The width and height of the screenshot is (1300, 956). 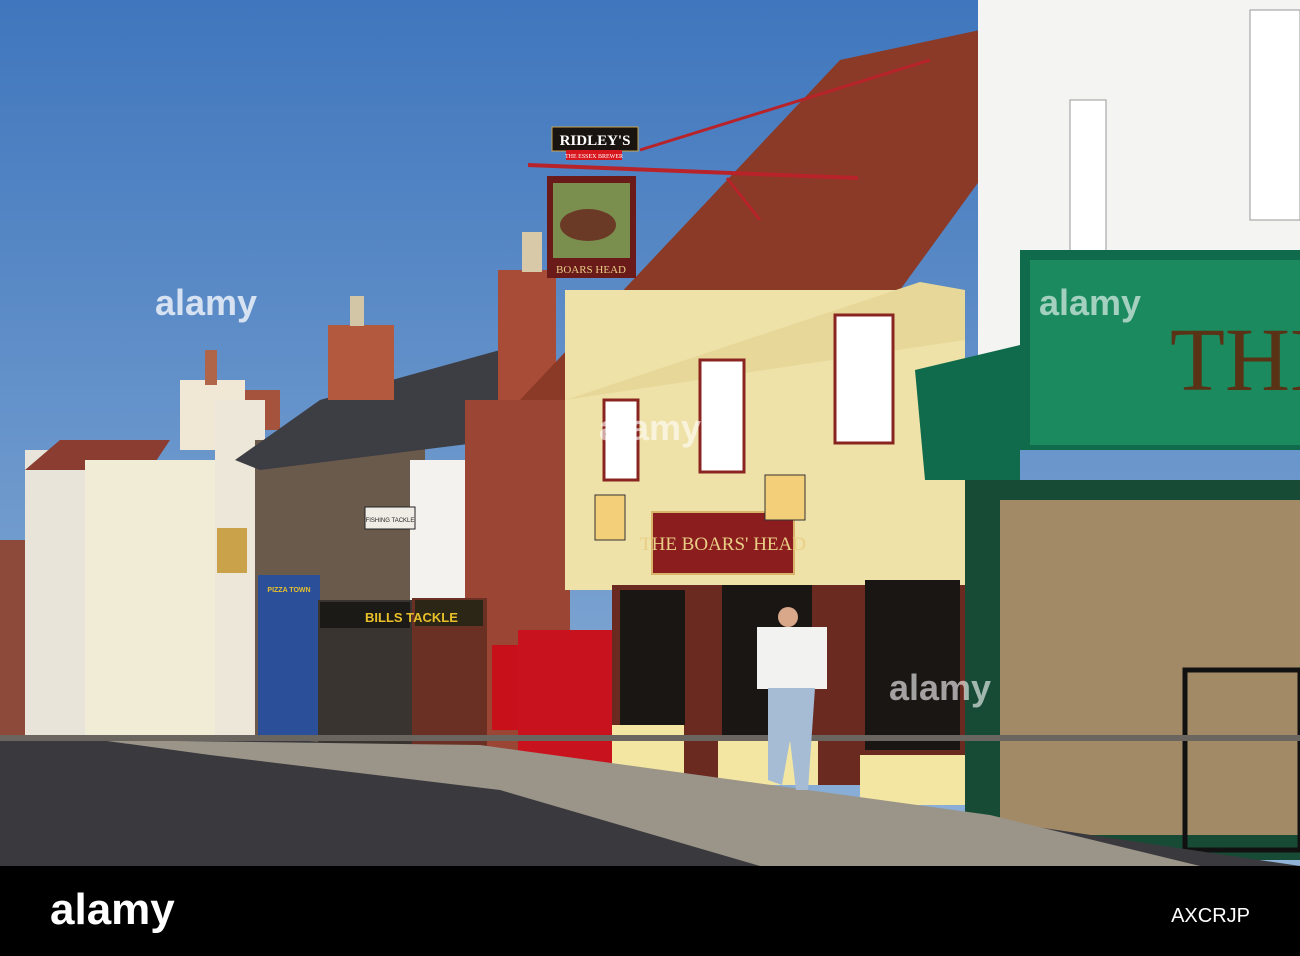 What do you see at coordinates (390, 521) in the screenshot?
I see `fishing-sign-text: FISHING TACKLE` at bounding box center [390, 521].